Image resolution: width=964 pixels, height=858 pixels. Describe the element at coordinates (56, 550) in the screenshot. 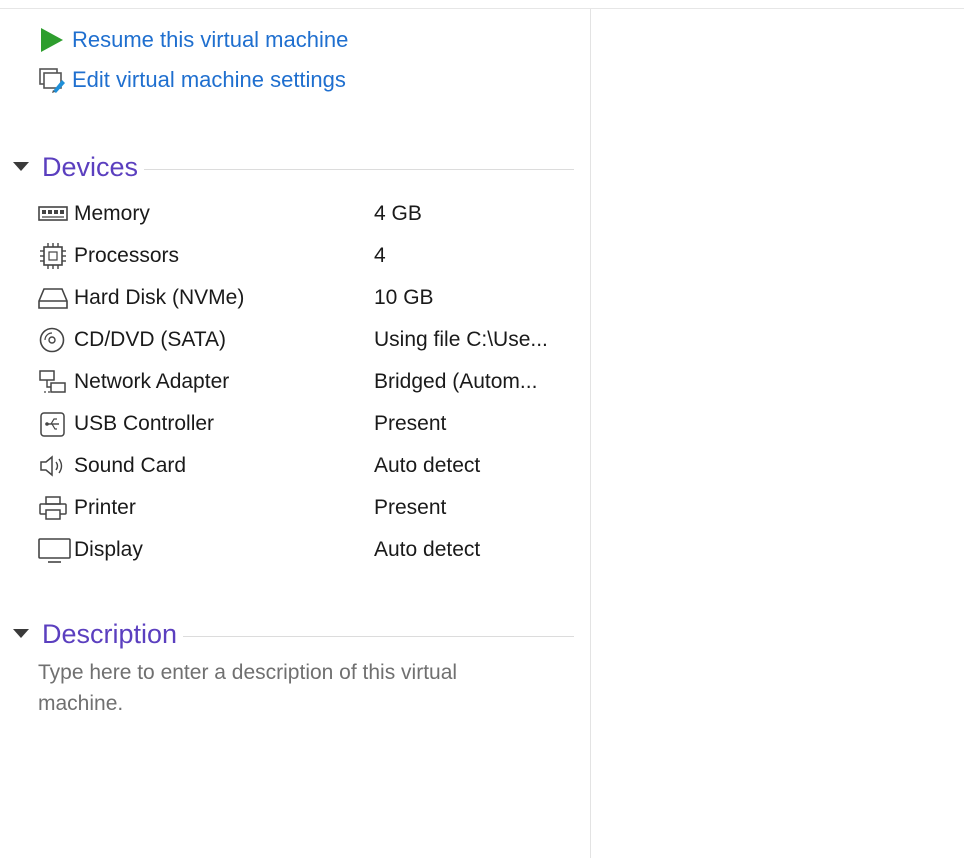

I see `display-icon` at that location.